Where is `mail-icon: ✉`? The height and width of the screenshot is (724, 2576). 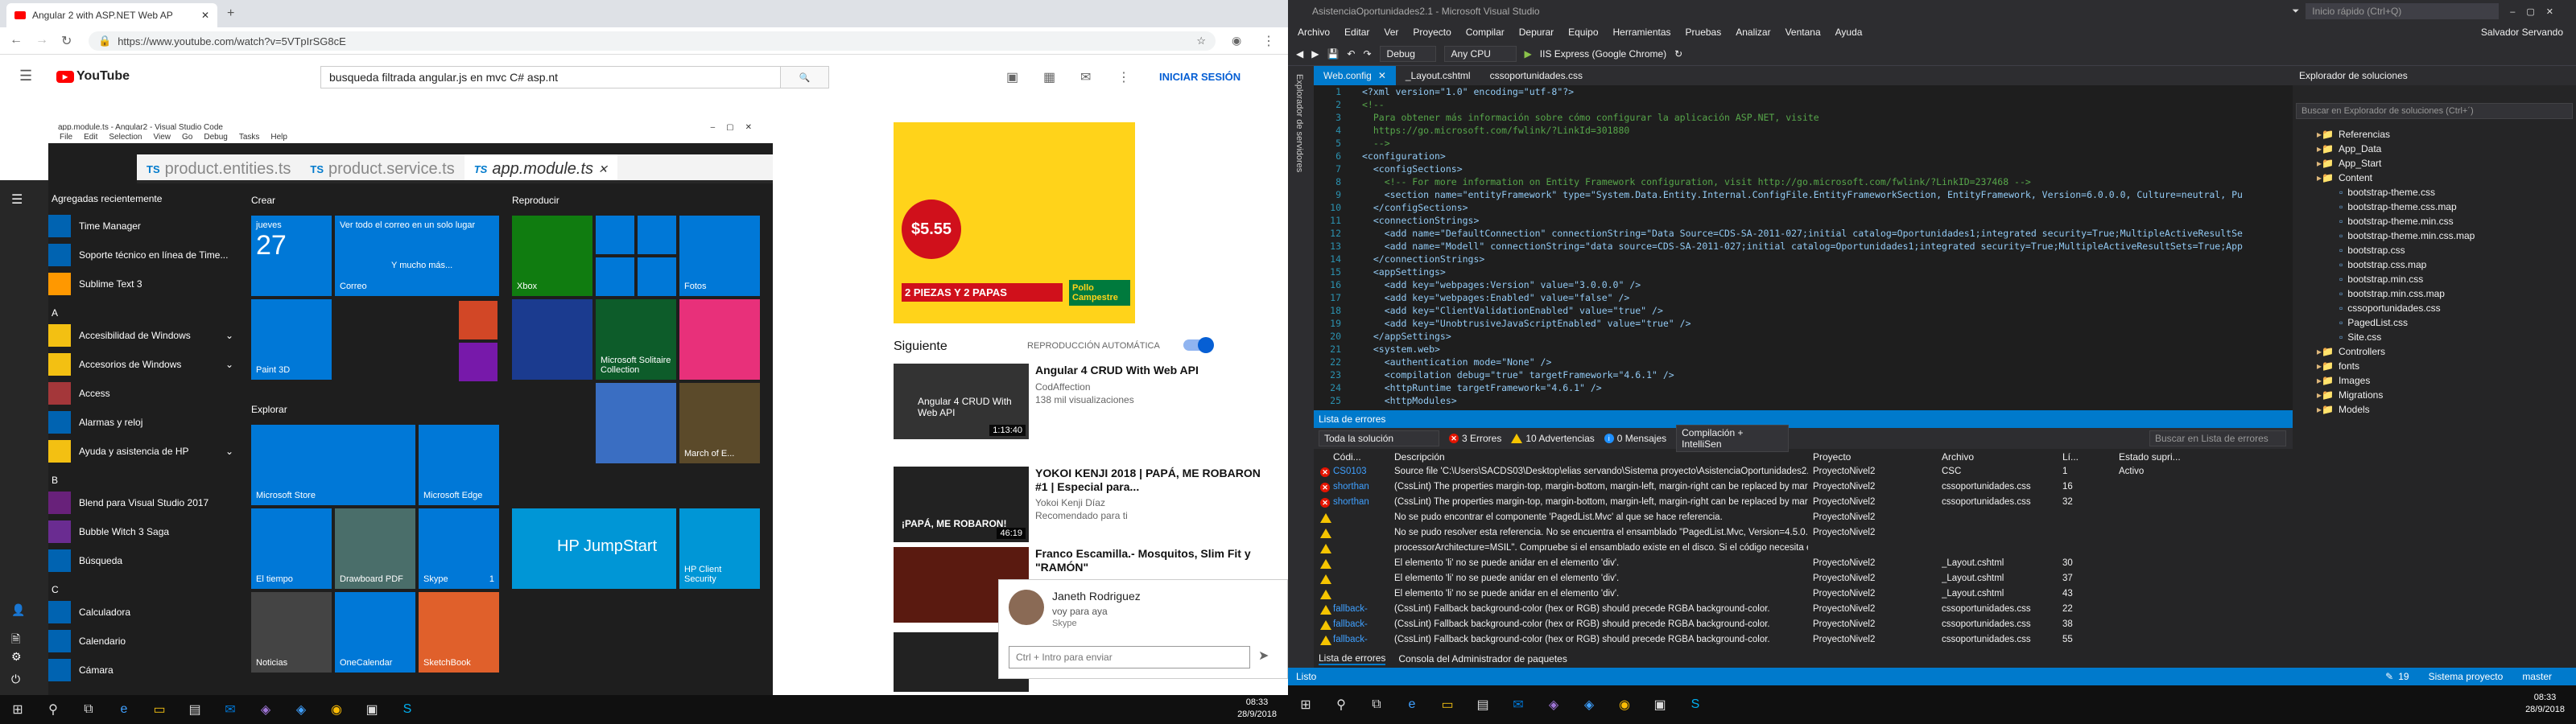
mail-icon: ✉ is located at coordinates (231, 709).